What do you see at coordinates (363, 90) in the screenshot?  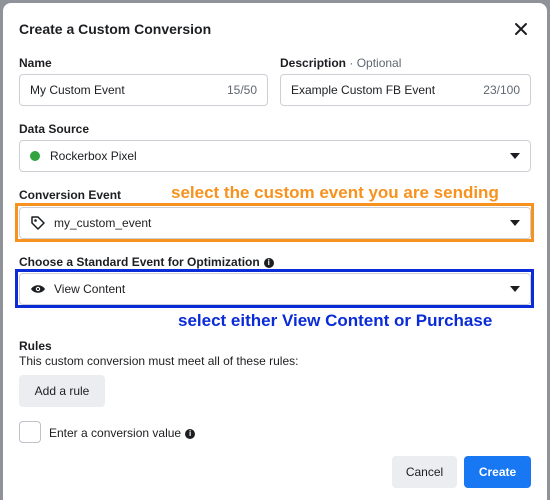 I see `description-input-value: Example Custom FB Event` at bounding box center [363, 90].